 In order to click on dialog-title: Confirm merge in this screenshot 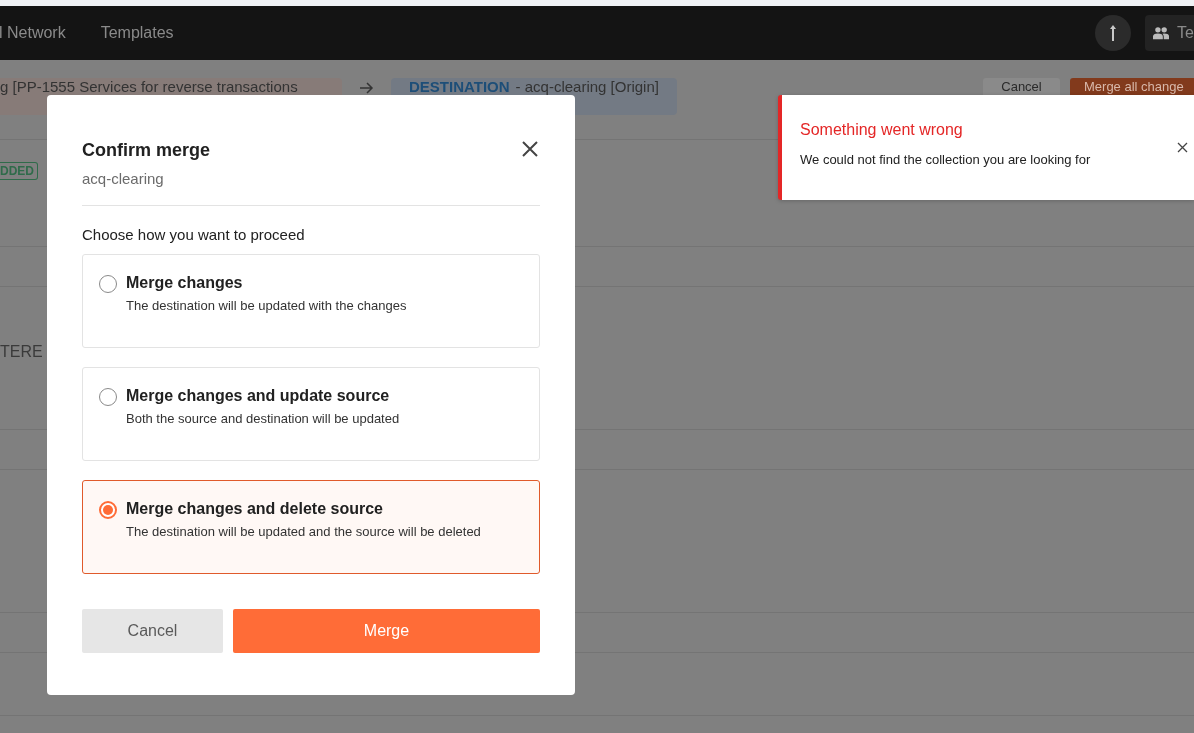, I will do `click(146, 150)`.